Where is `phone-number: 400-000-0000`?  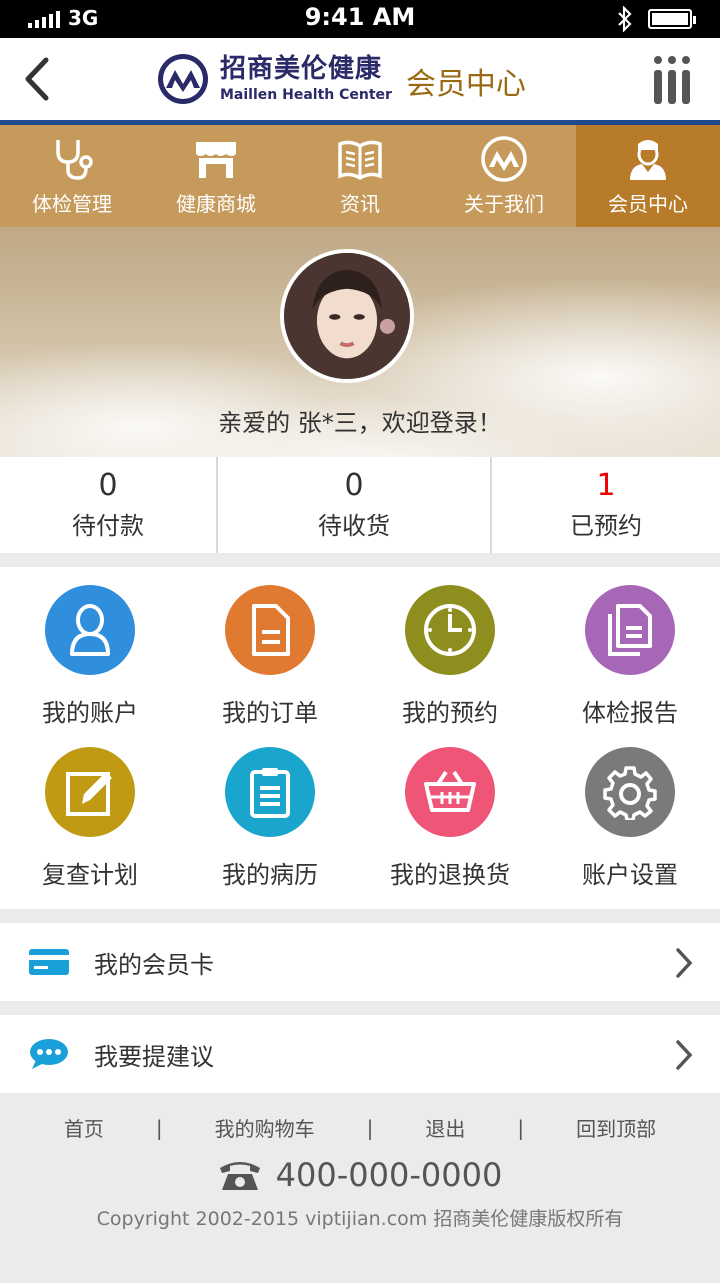 phone-number: 400-000-0000 is located at coordinates (389, 1175).